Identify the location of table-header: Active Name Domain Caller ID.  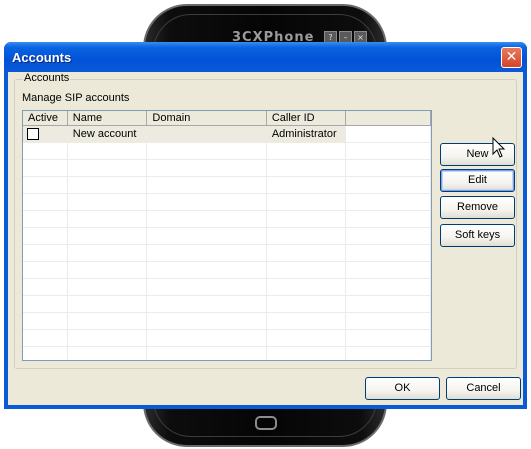
(227, 119).